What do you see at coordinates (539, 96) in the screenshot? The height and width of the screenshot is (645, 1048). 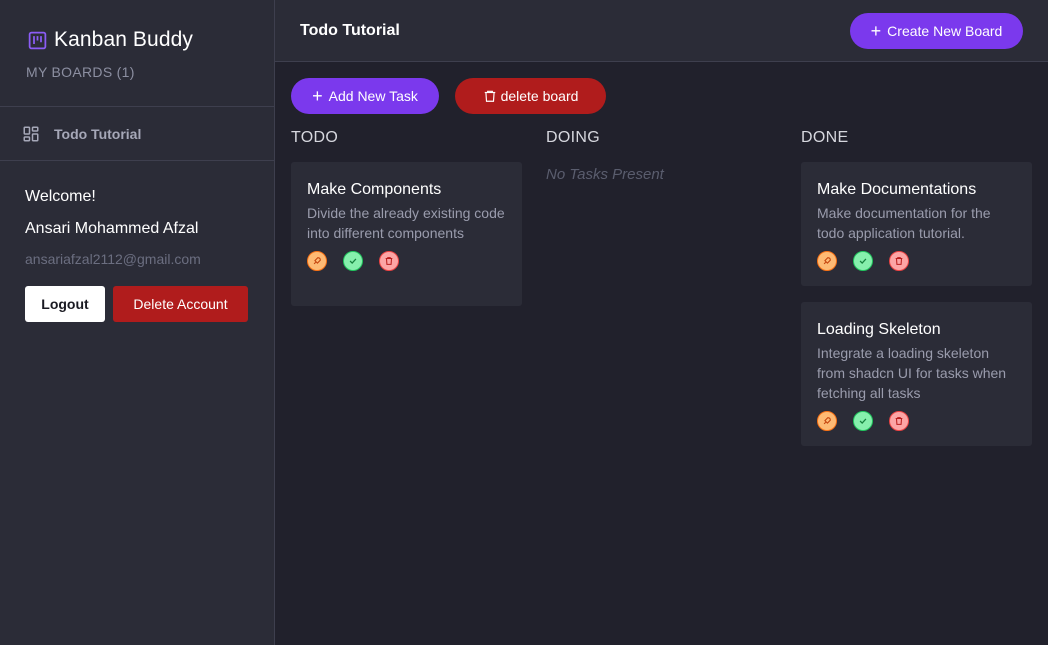 I see `delete-board-label: delete board` at bounding box center [539, 96].